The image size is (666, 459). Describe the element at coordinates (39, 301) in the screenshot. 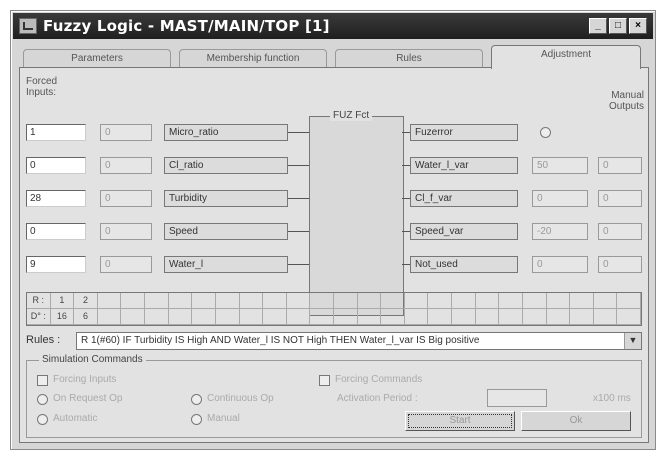

I see `grid-header-r: R :` at that location.